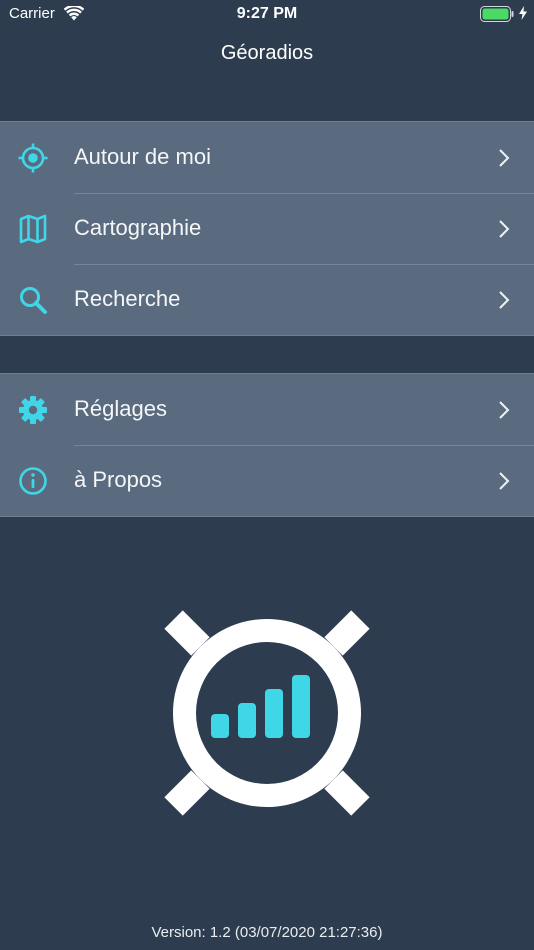 This screenshot has height=950, width=534. I want to click on status-time: 9:27 PM, so click(267, 13).